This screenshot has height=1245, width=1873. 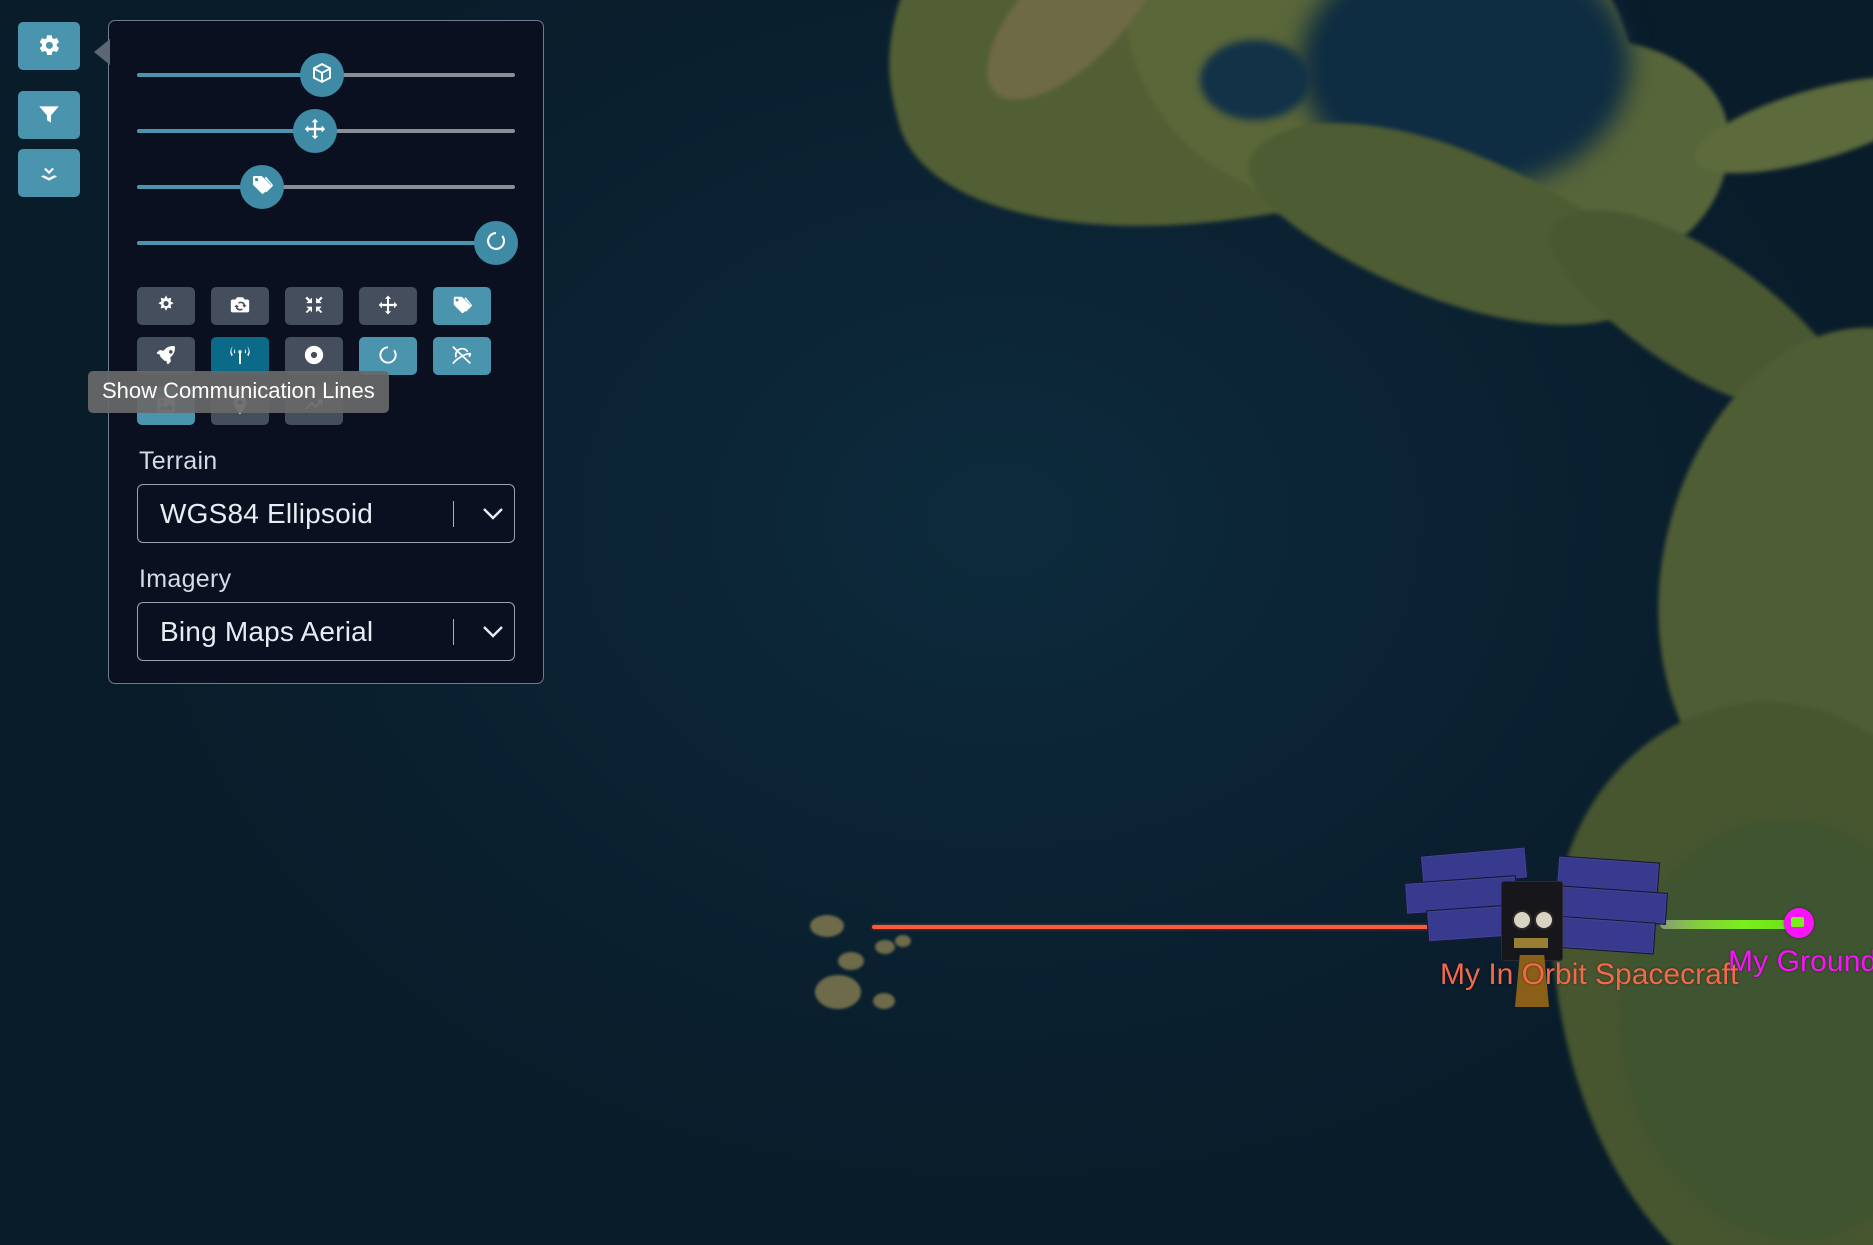 I want to click on imagery-select: Bing Maps Aerial, so click(x=326, y=631).